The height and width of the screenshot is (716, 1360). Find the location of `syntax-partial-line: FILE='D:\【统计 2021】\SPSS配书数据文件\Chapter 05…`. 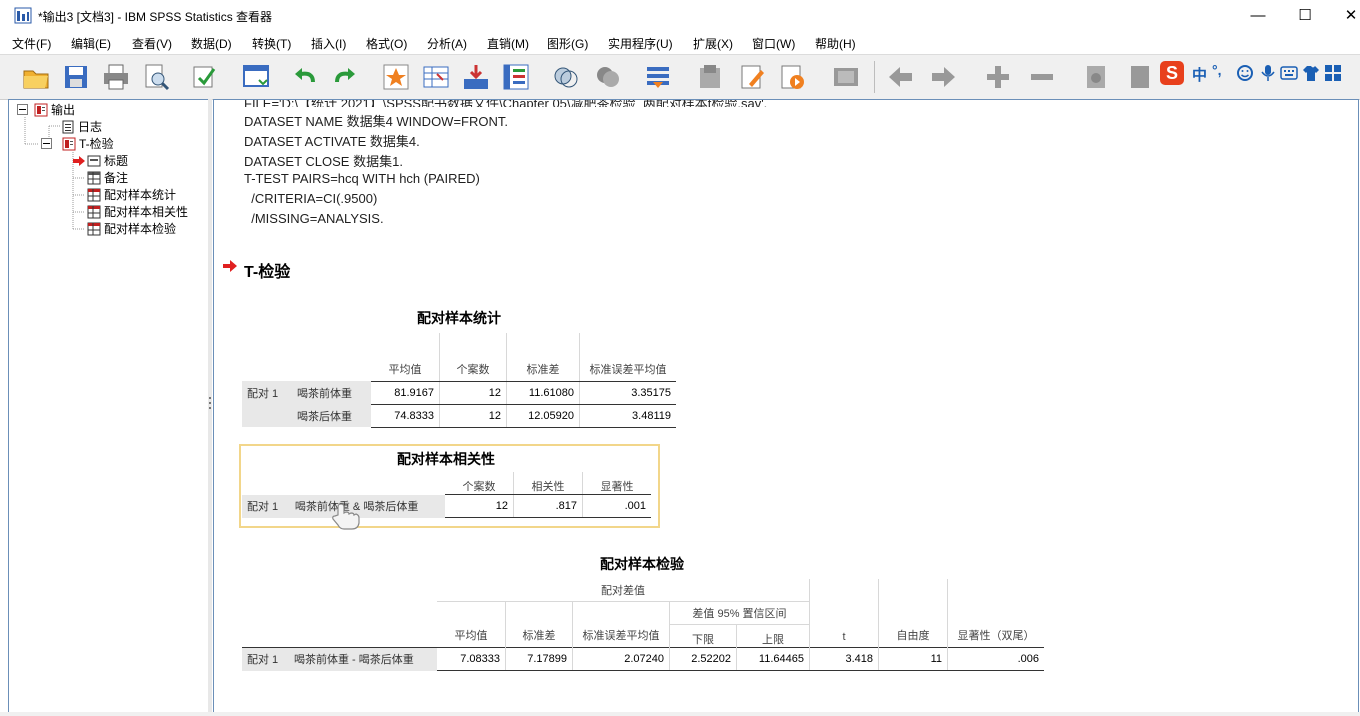

syntax-partial-line: FILE='D:\【统计 2021】\SPSS配书数据文件\Chapter 05… is located at coordinates (506, 103).